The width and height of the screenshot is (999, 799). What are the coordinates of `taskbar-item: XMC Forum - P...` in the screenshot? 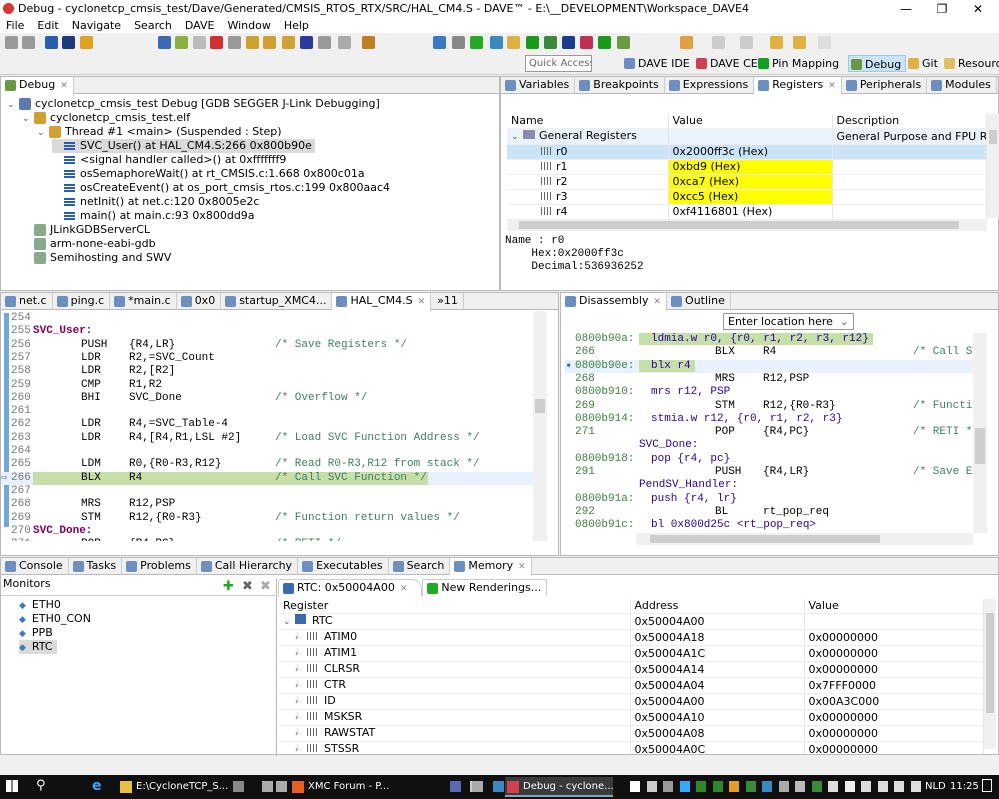 It's located at (344, 787).